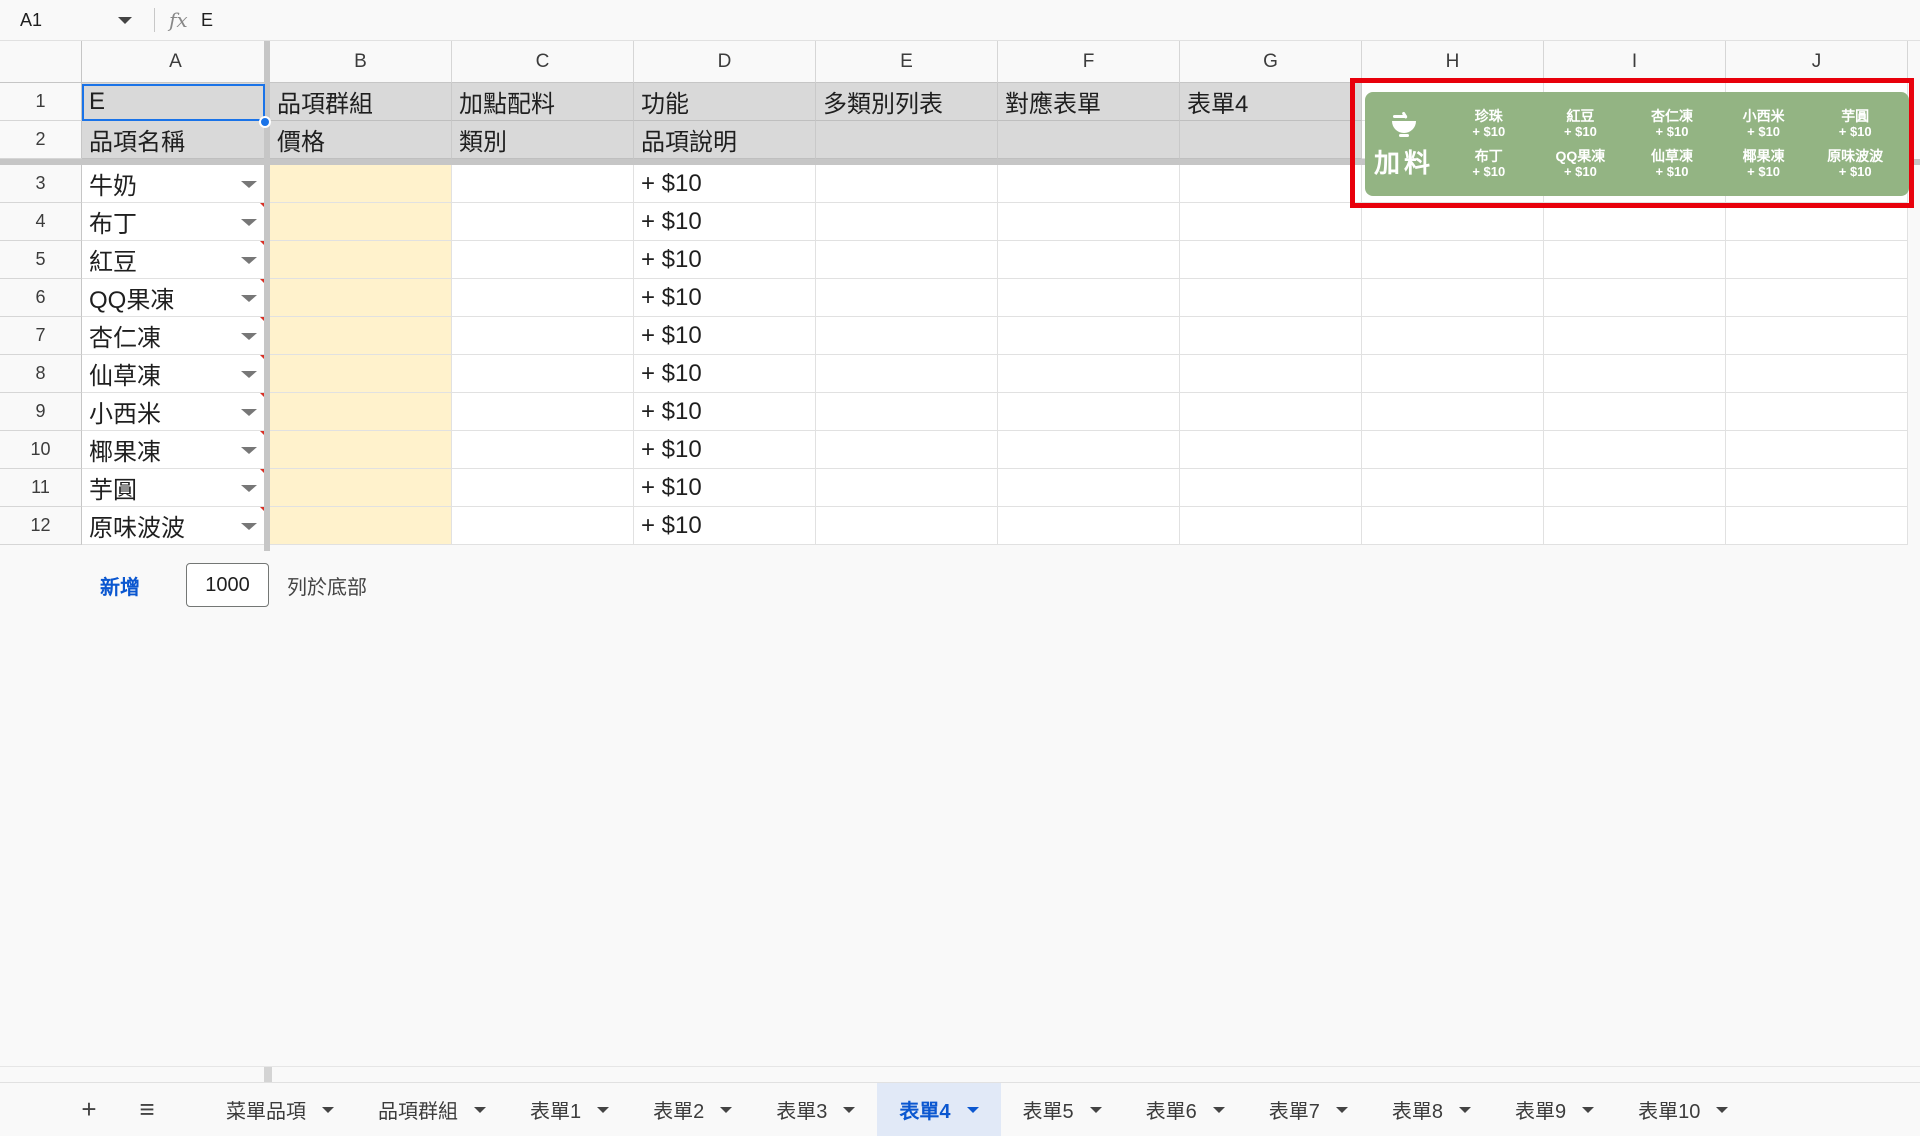 This screenshot has width=1920, height=1136. Describe the element at coordinates (1271, 222) in the screenshot. I see `cell-g4` at that location.